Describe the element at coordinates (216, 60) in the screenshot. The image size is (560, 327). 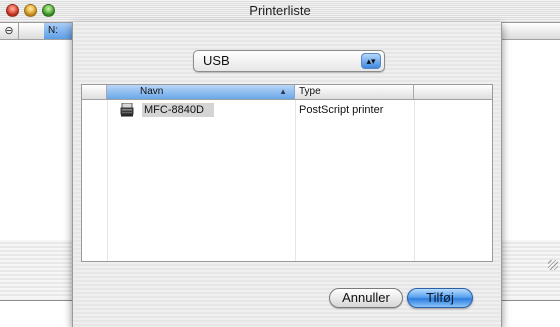
I see `connection-type-value: USB` at that location.